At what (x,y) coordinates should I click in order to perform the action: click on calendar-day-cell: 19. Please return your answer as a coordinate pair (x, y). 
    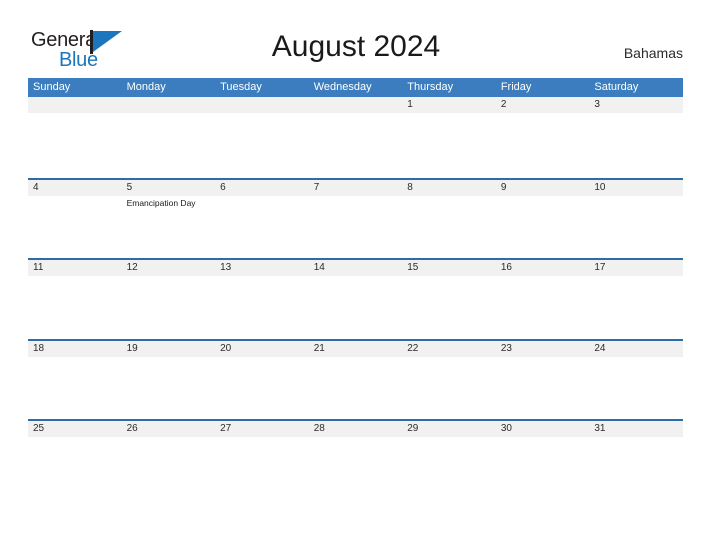
    Looking at the image, I should click on (169, 349).